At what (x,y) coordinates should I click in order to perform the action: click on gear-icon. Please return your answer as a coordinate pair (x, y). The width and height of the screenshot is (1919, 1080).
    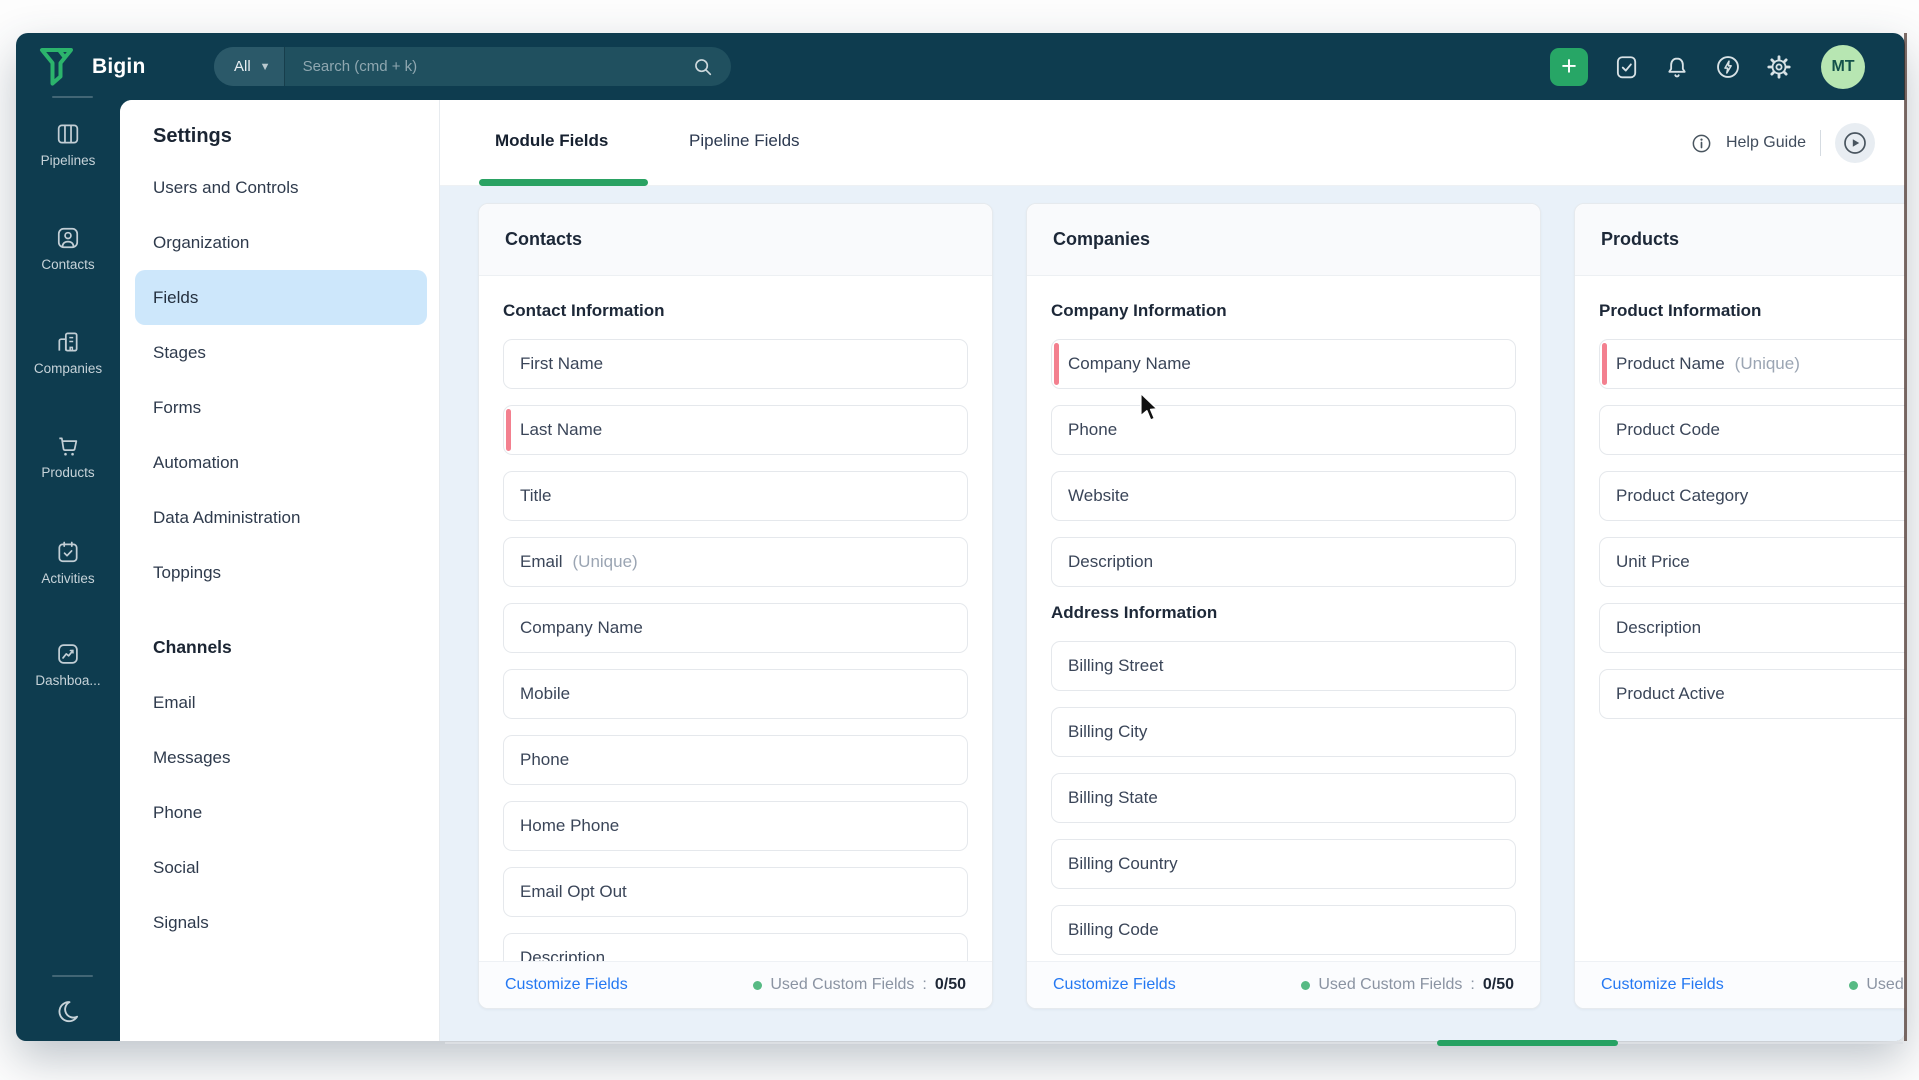
    Looking at the image, I should click on (1779, 67).